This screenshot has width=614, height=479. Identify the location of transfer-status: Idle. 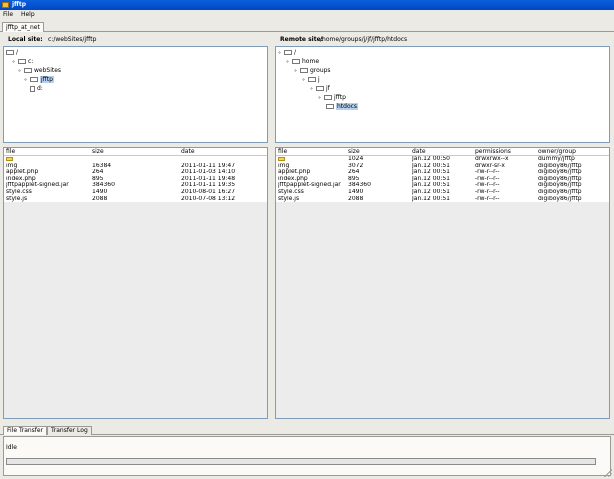
(11, 447).